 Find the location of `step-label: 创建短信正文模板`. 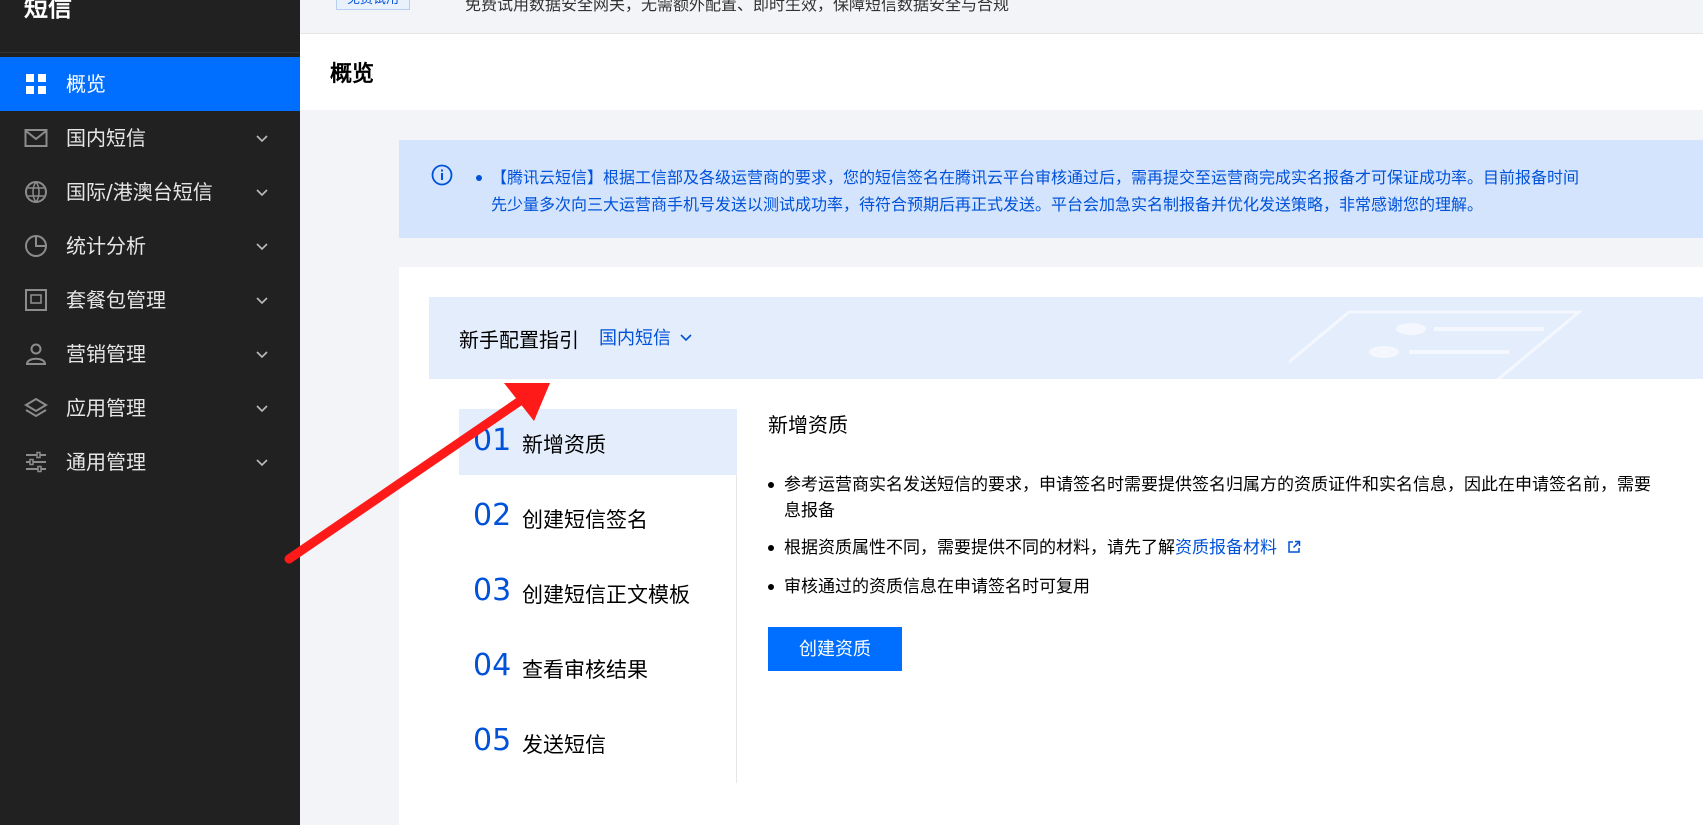

step-label: 创建短信正文模板 is located at coordinates (606, 595).